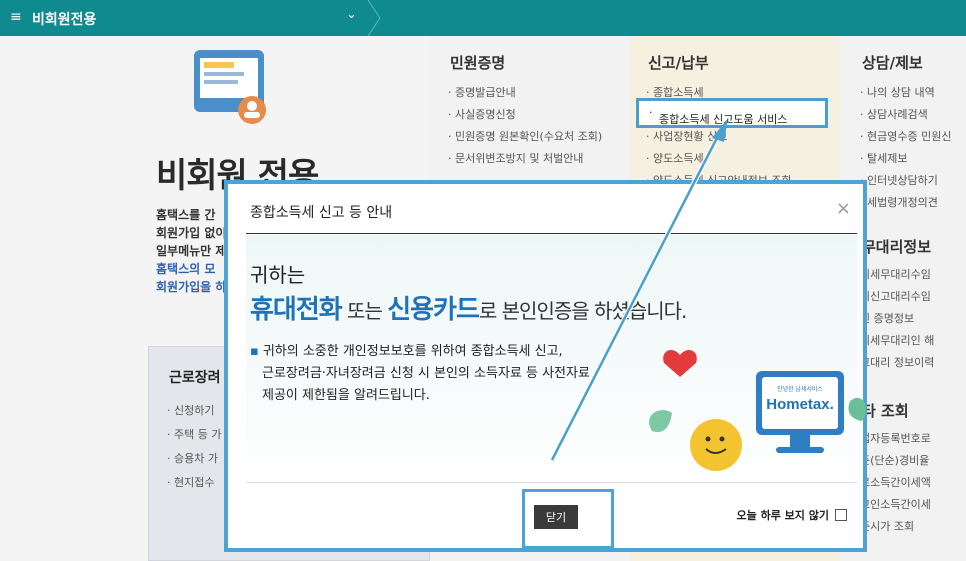  What do you see at coordinates (897, 275) in the screenshot?
I see `menu-item: 의세무대리수임` at bounding box center [897, 275].